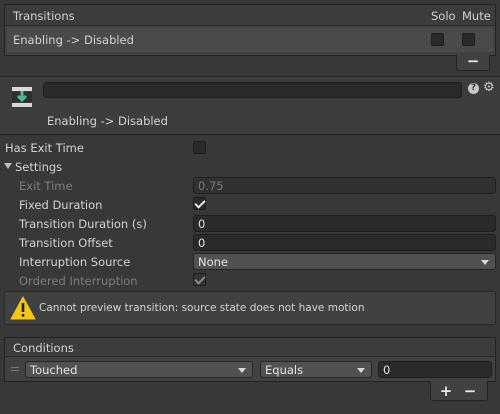 The height and width of the screenshot is (414, 500). I want to click on conditions-footer: + −, so click(459, 391).